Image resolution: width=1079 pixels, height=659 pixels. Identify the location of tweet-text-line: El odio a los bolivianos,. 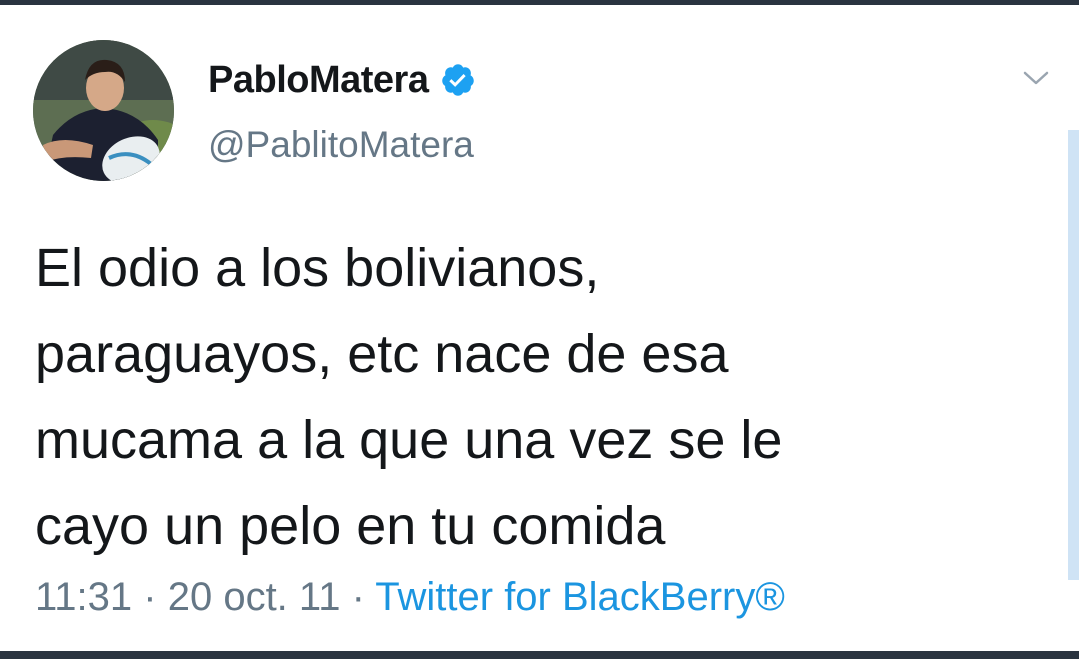
(317, 268).